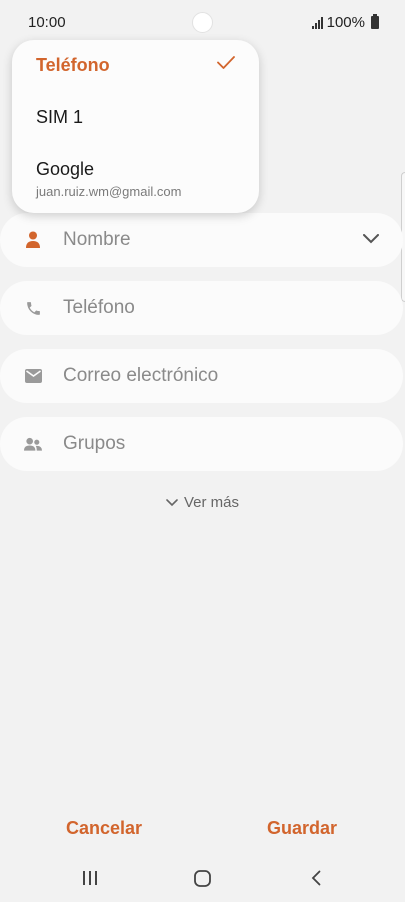 The width and height of the screenshot is (405, 902). Describe the element at coordinates (59, 117) in the screenshot. I see `dropdown-option-sim1: SIM 1` at that location.